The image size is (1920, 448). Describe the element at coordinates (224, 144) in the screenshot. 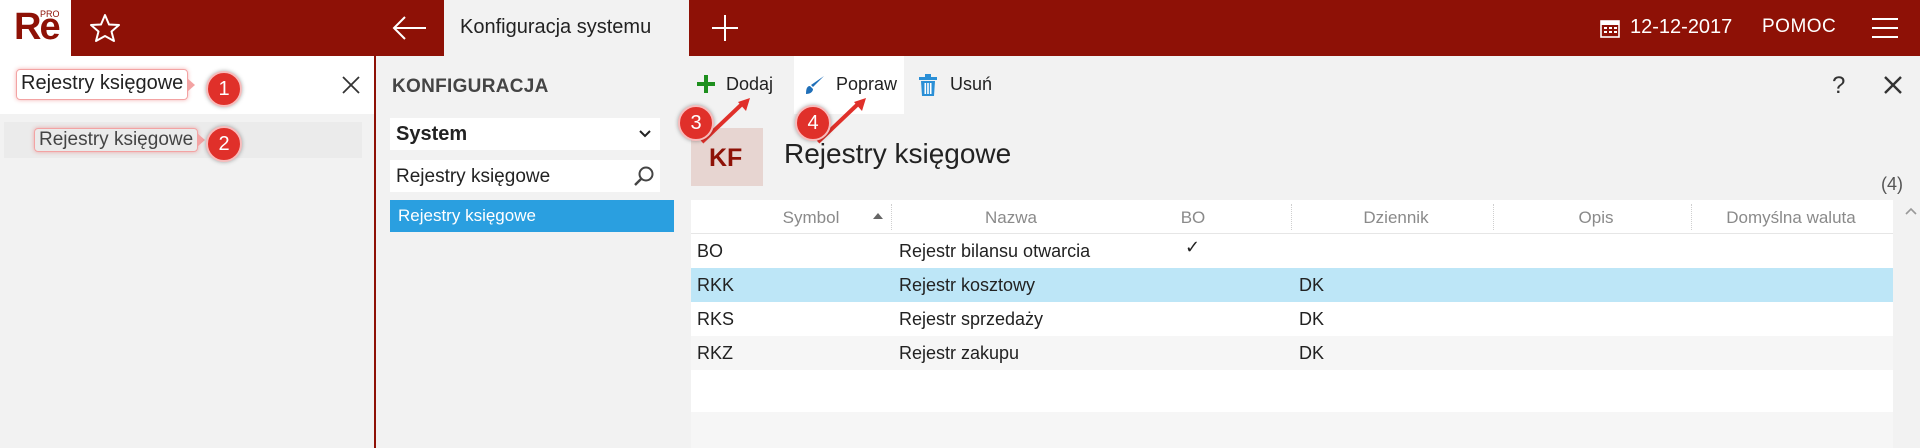

I see `callout-badge-2: 2` at that location.